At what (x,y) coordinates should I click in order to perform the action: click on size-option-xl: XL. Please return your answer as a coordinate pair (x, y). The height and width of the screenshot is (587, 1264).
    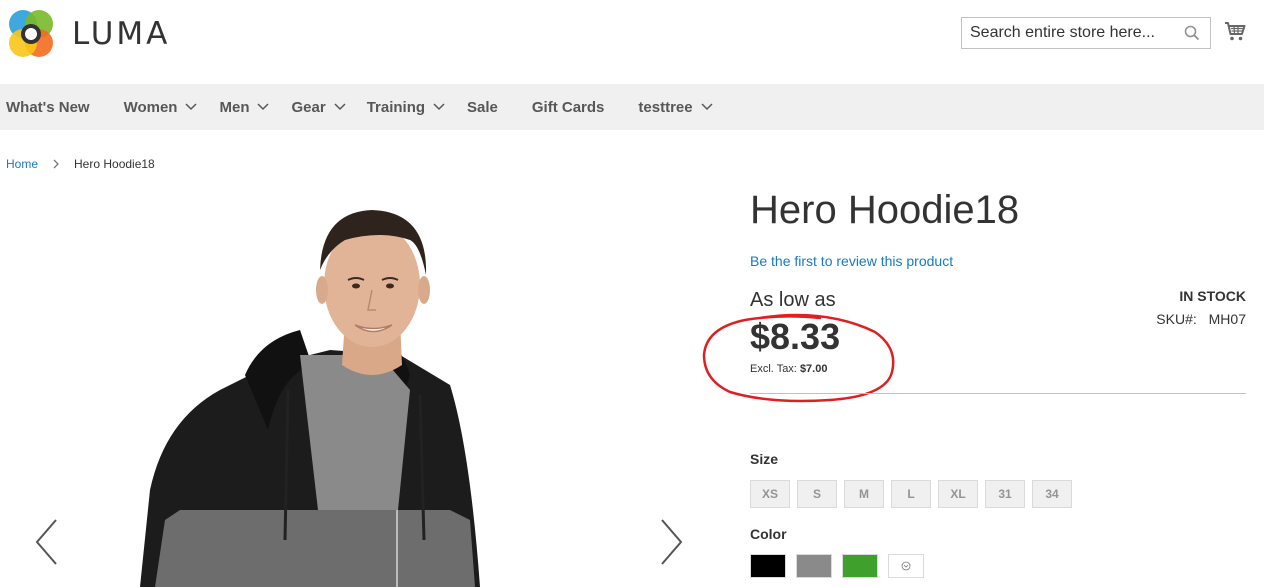
    Looking at the image, I should click on (958, 494).